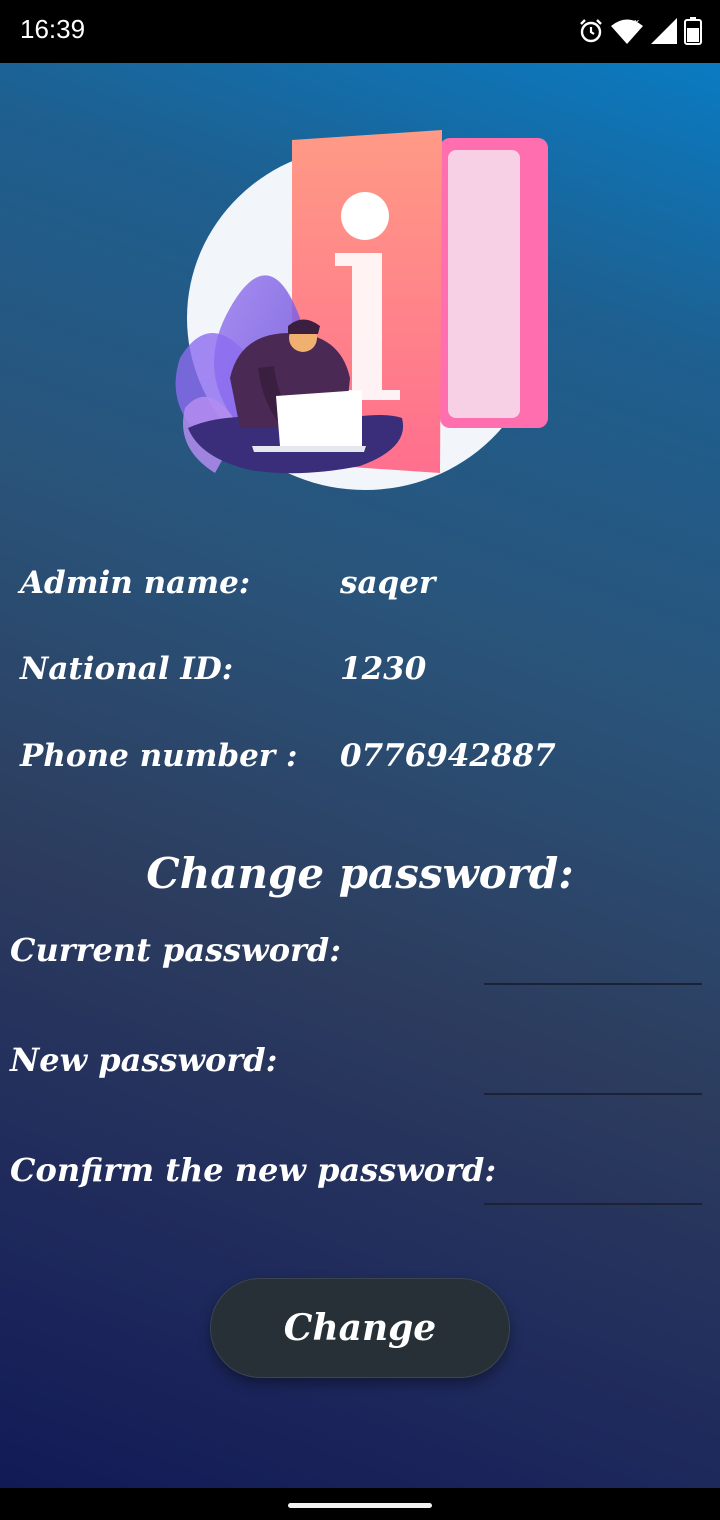 The image size is (720, 1520). I want to click on info-folder-illustration, so click(360, 310).